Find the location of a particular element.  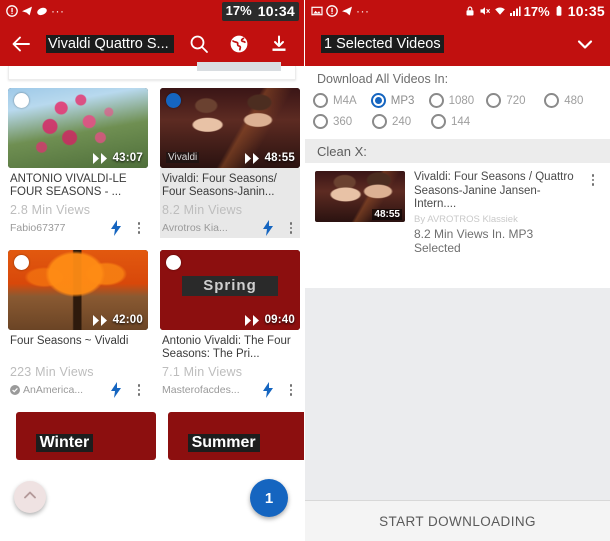

video-card-5: Summer is located at coordinates (236, 436).